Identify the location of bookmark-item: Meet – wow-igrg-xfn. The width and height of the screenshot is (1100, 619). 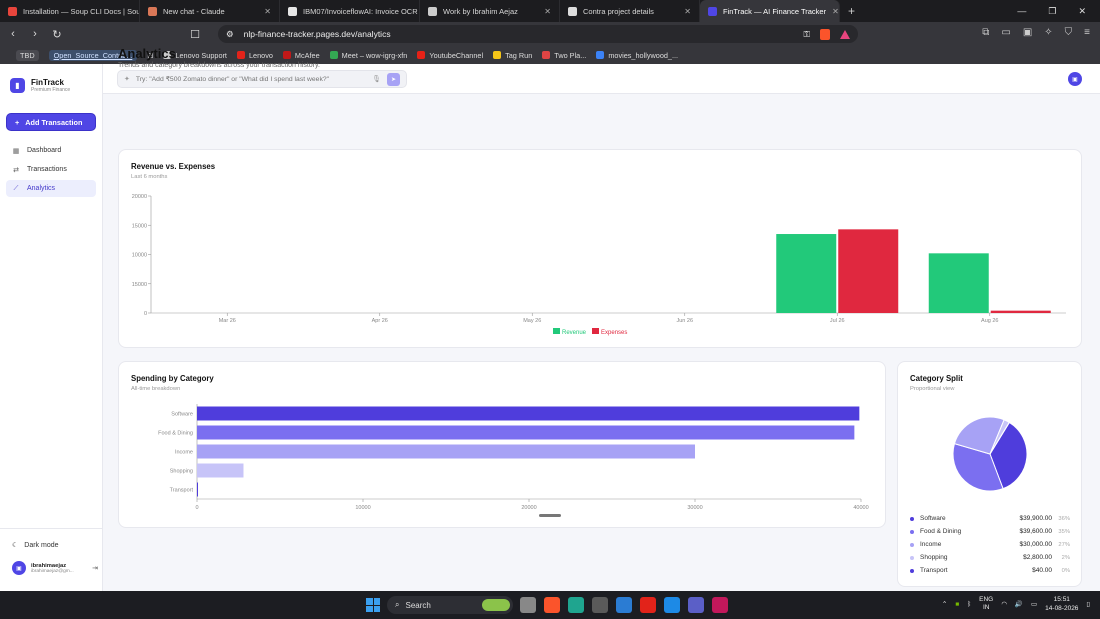
(368, 55).